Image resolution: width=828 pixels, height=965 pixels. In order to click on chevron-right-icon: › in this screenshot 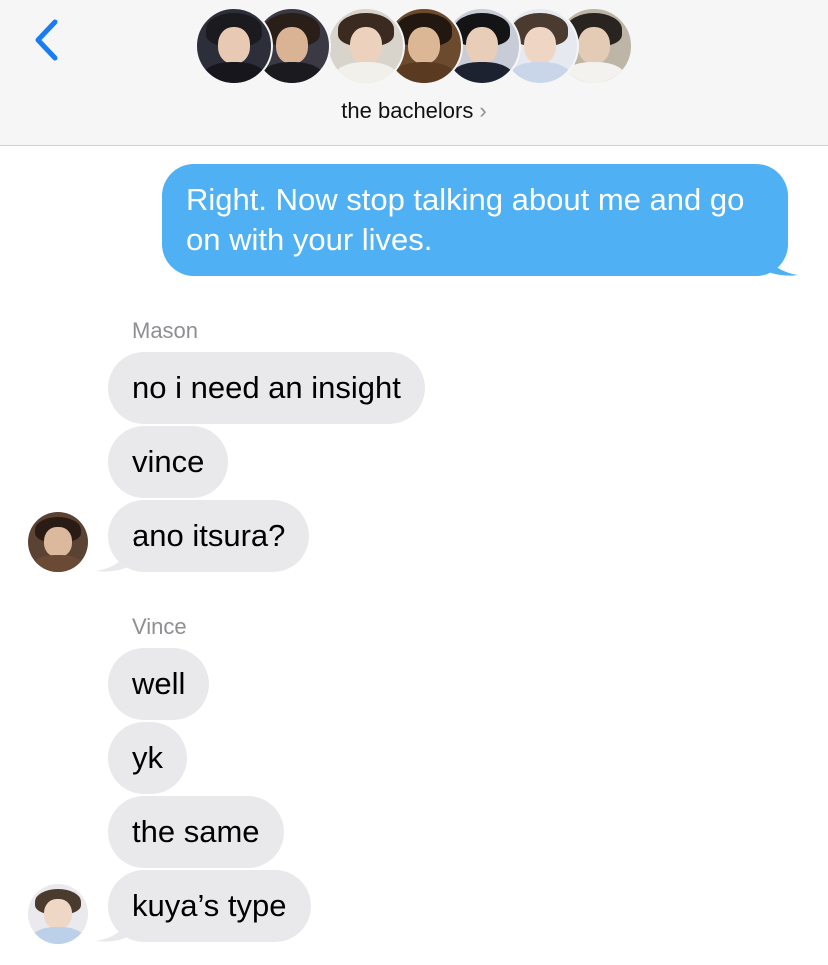, I will do `click(483, 110)`.